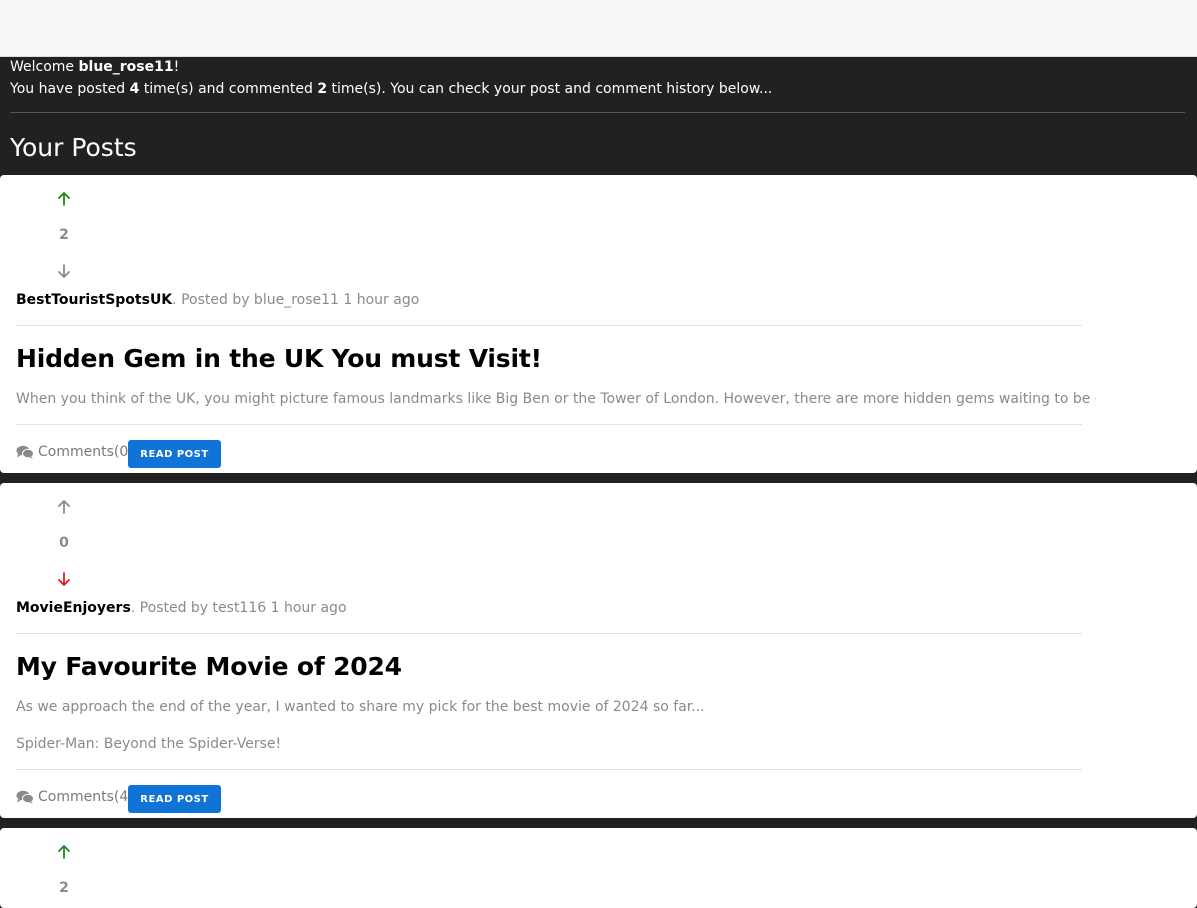 This screenshot has height=908, width=1197. What do you see at coordinates (126, 67) in the screenshot?
I see `welcome-username: blue_rose11` at bounding box center [126, 67].